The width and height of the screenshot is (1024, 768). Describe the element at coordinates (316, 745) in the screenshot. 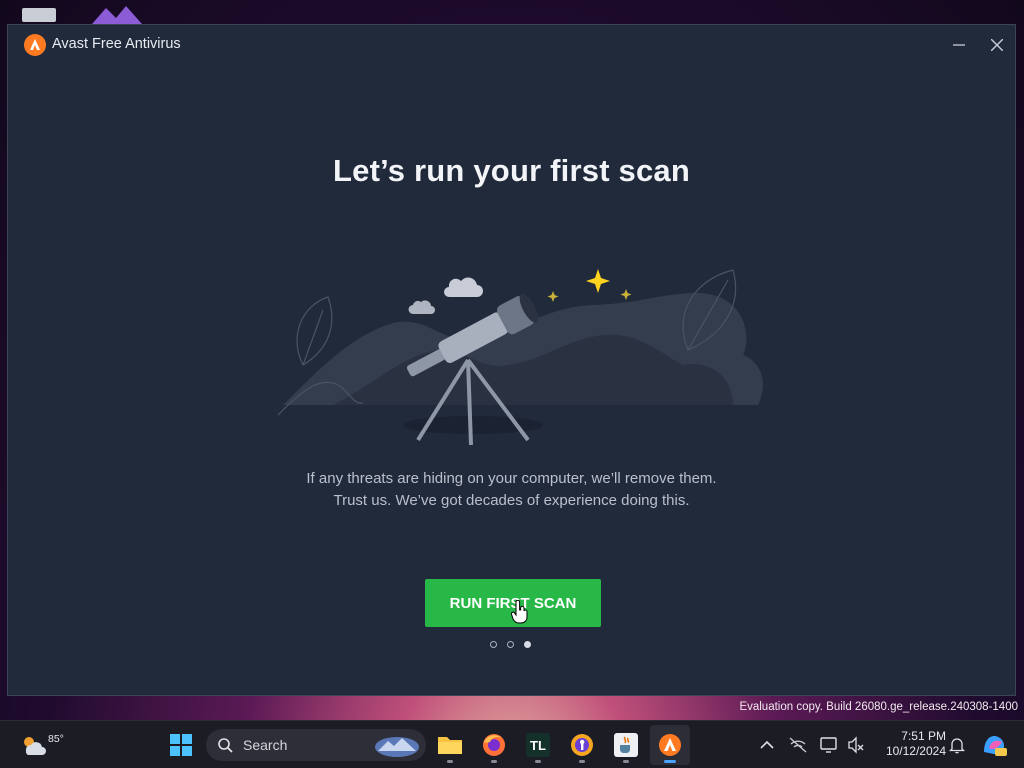

I see `taskbar-search: Search` at that location.